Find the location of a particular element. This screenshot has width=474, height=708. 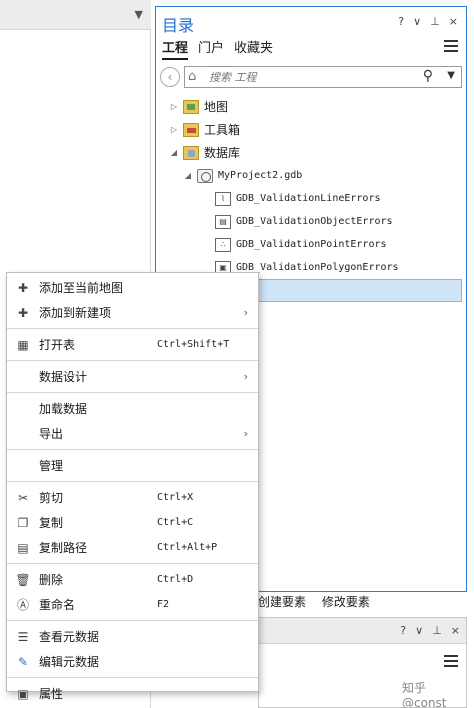

left-pane-header: ▼ is located at coordinates (75, 15).